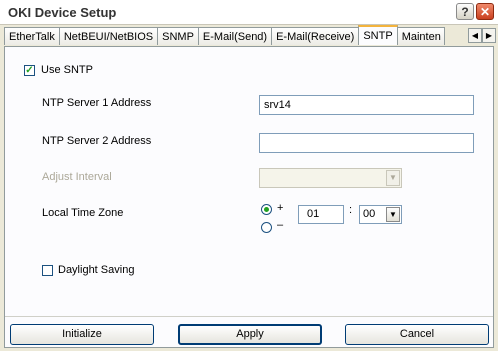 The image size is (498, 351). Describe the element at coordinates (96, 270) in the screenshot. I see `daylight-saving-label: Daylight Saving` at that location.